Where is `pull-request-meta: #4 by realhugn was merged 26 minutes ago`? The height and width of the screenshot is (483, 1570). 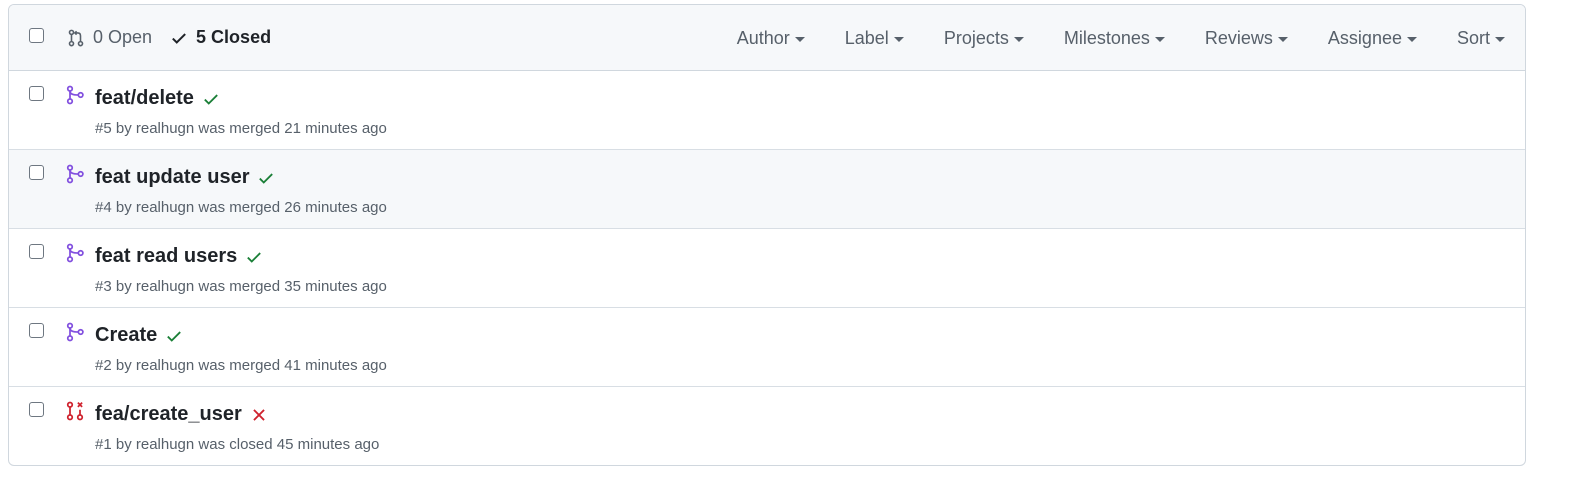
pull-request-meta: #4 by realhugn was merged 26 minutes ago is located at coordinates (241, 207).